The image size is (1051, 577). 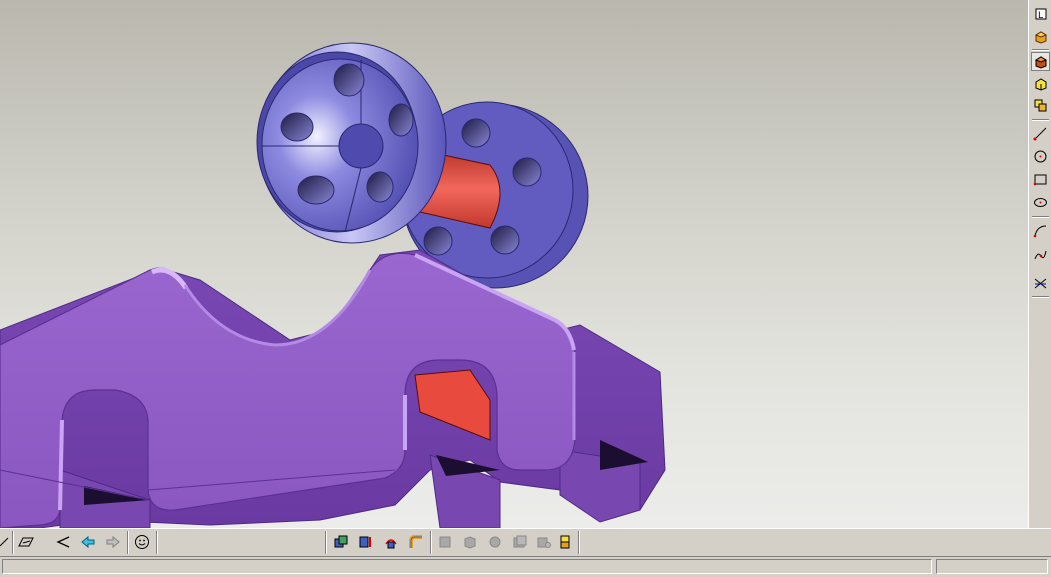 I want to click on assembly-box-icon, so click(x=341, y=542).